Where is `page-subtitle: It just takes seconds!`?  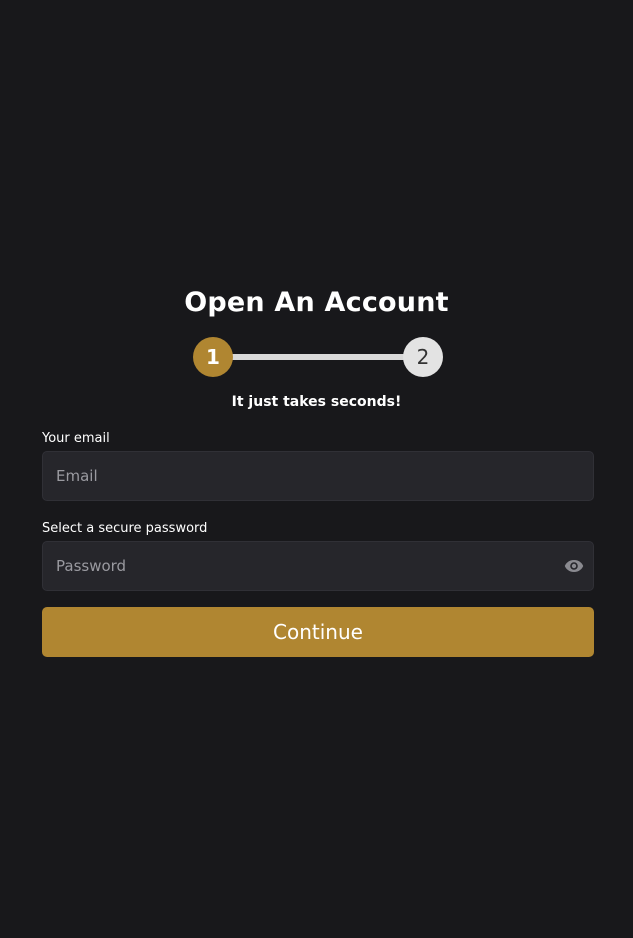
page-subtitle: It just takes seconds! is located at coordinates (316, 402).